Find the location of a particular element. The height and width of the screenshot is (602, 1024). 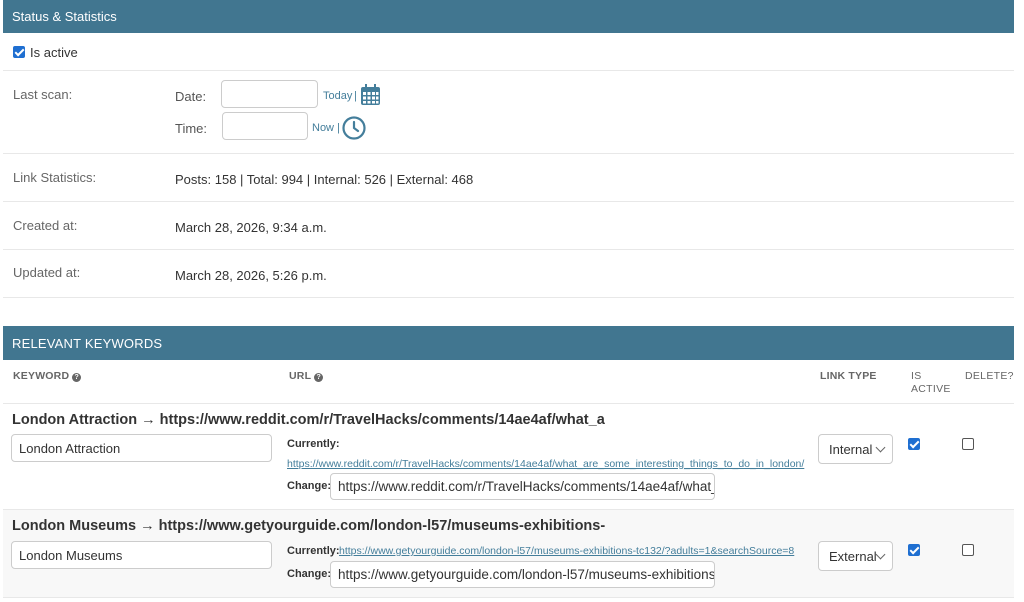

status-header-title: Status & Statistics is located at coordinates (64, 16).